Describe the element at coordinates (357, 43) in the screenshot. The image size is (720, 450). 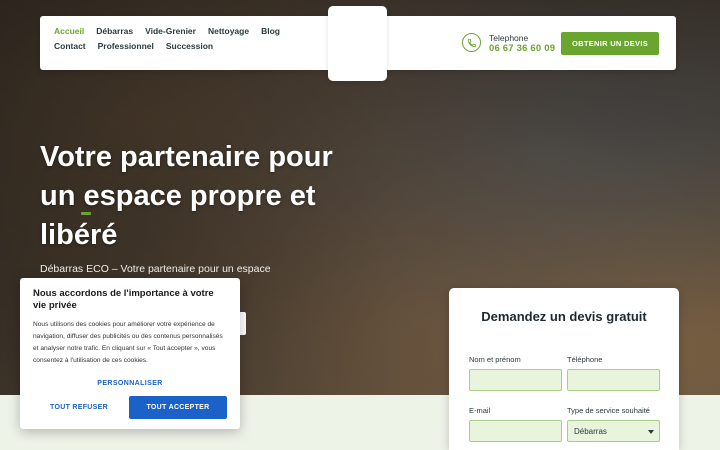
I see `logo` at that location.